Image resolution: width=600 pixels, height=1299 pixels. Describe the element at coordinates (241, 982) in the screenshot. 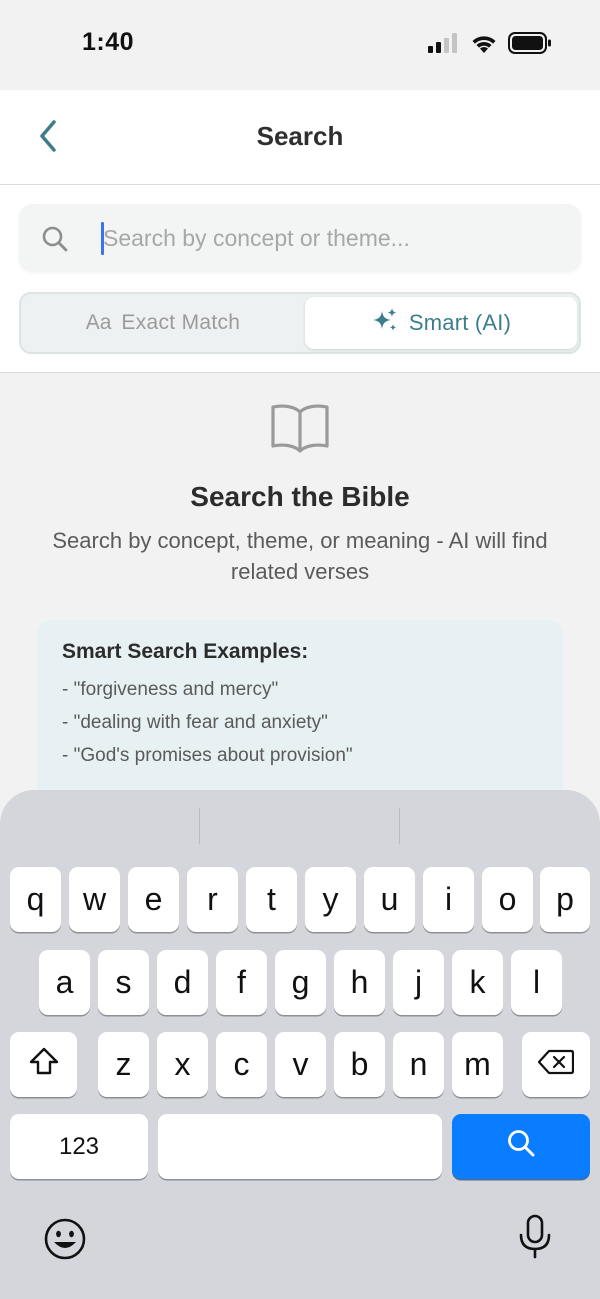

I see `key-f: f` at that location.